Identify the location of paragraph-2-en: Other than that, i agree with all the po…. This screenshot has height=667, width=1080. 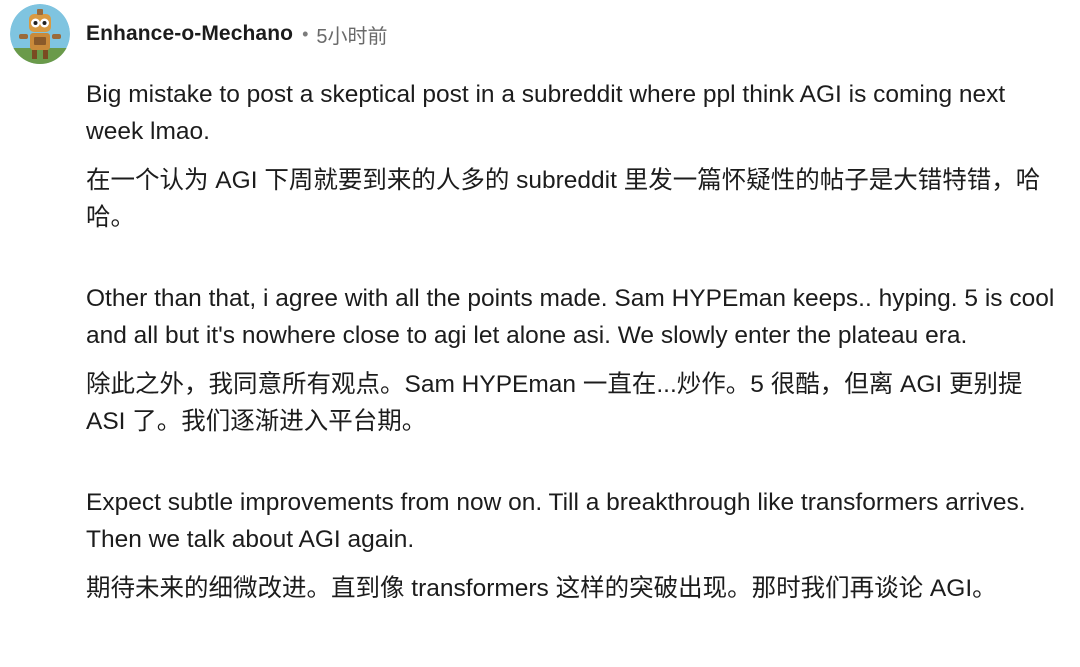
(570, 317).